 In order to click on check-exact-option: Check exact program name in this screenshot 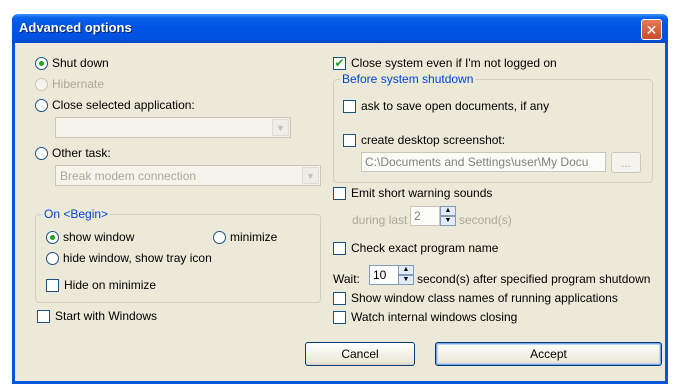, I will do `click(415, 248)`.